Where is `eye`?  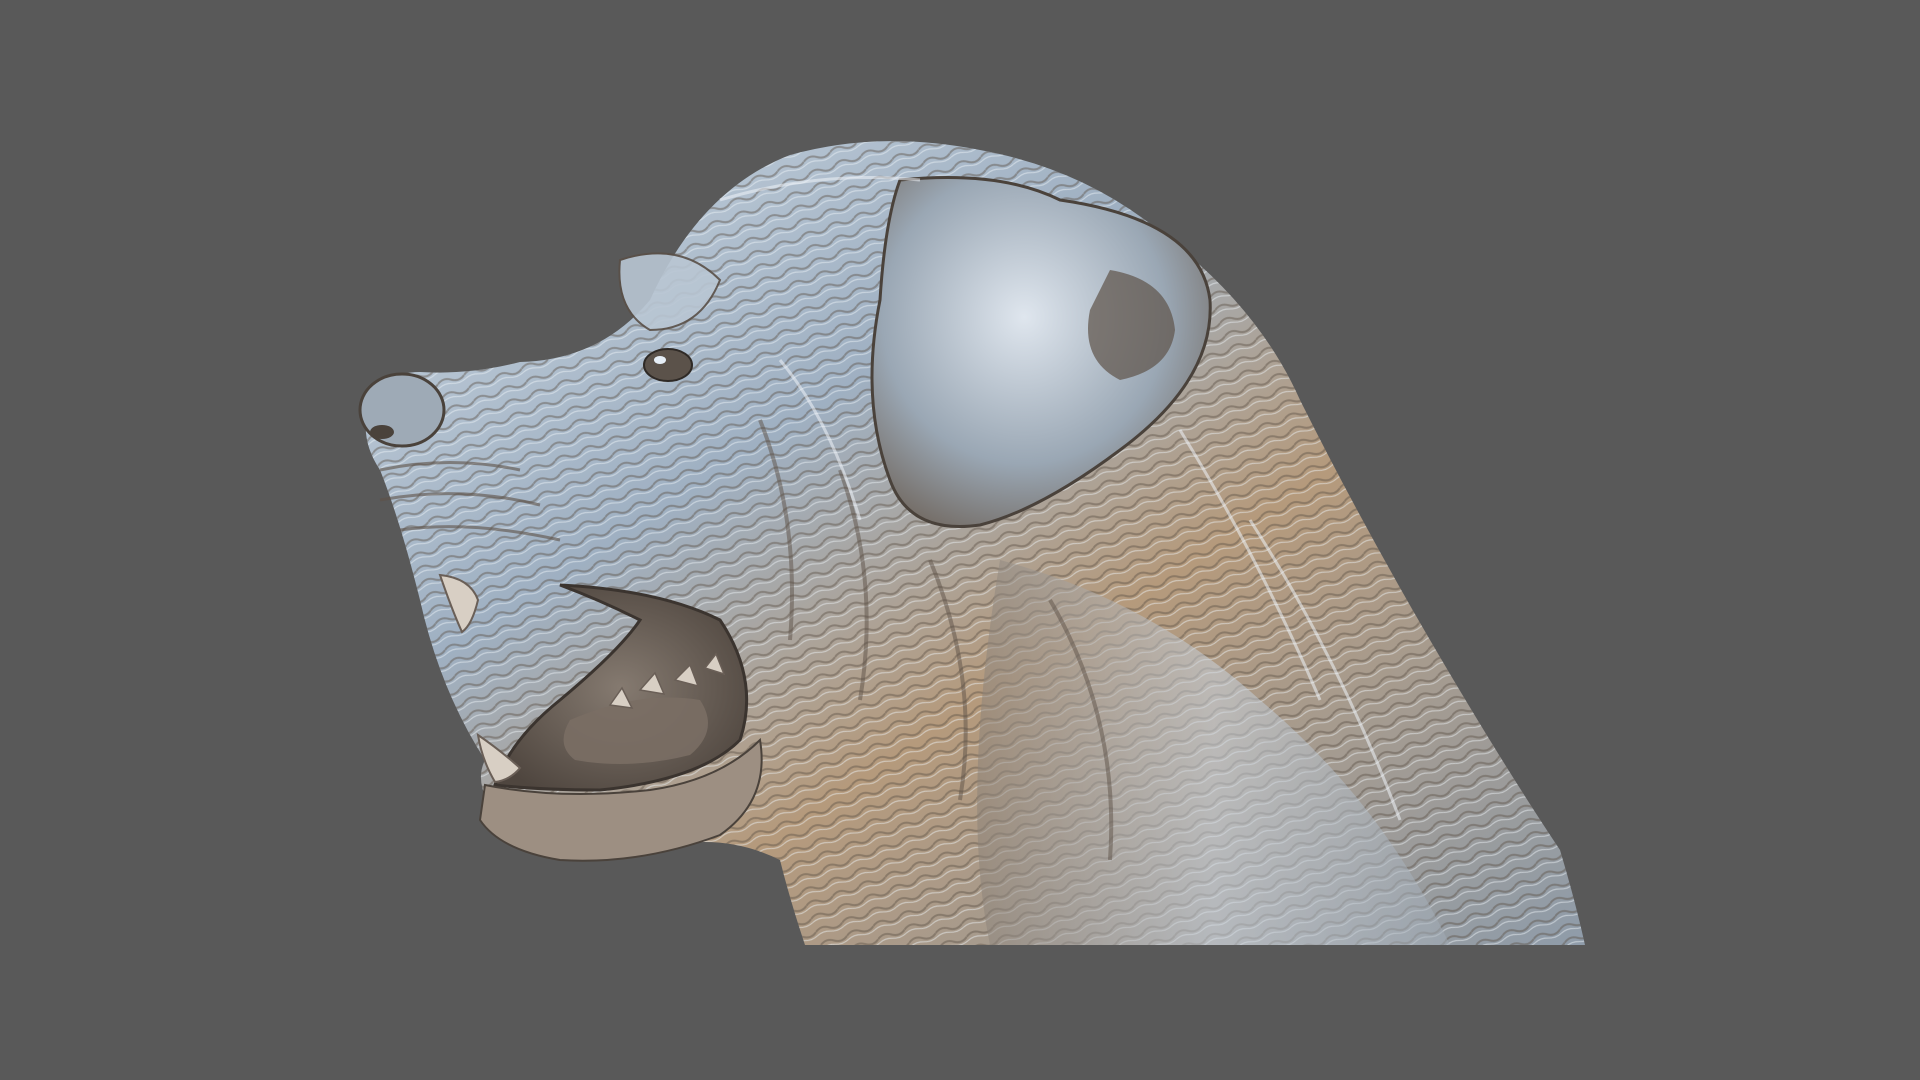
eye is located at coordinates (668, 365).